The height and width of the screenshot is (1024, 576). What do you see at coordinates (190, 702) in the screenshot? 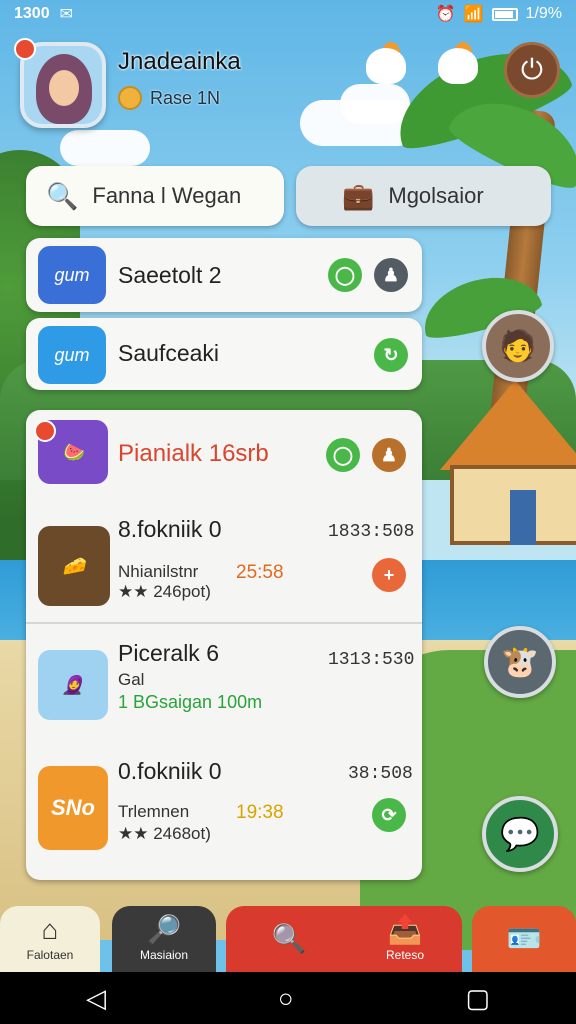
I see `entry-highlight: 1 BGsaigan 100m` at bounding box center [190, 702].